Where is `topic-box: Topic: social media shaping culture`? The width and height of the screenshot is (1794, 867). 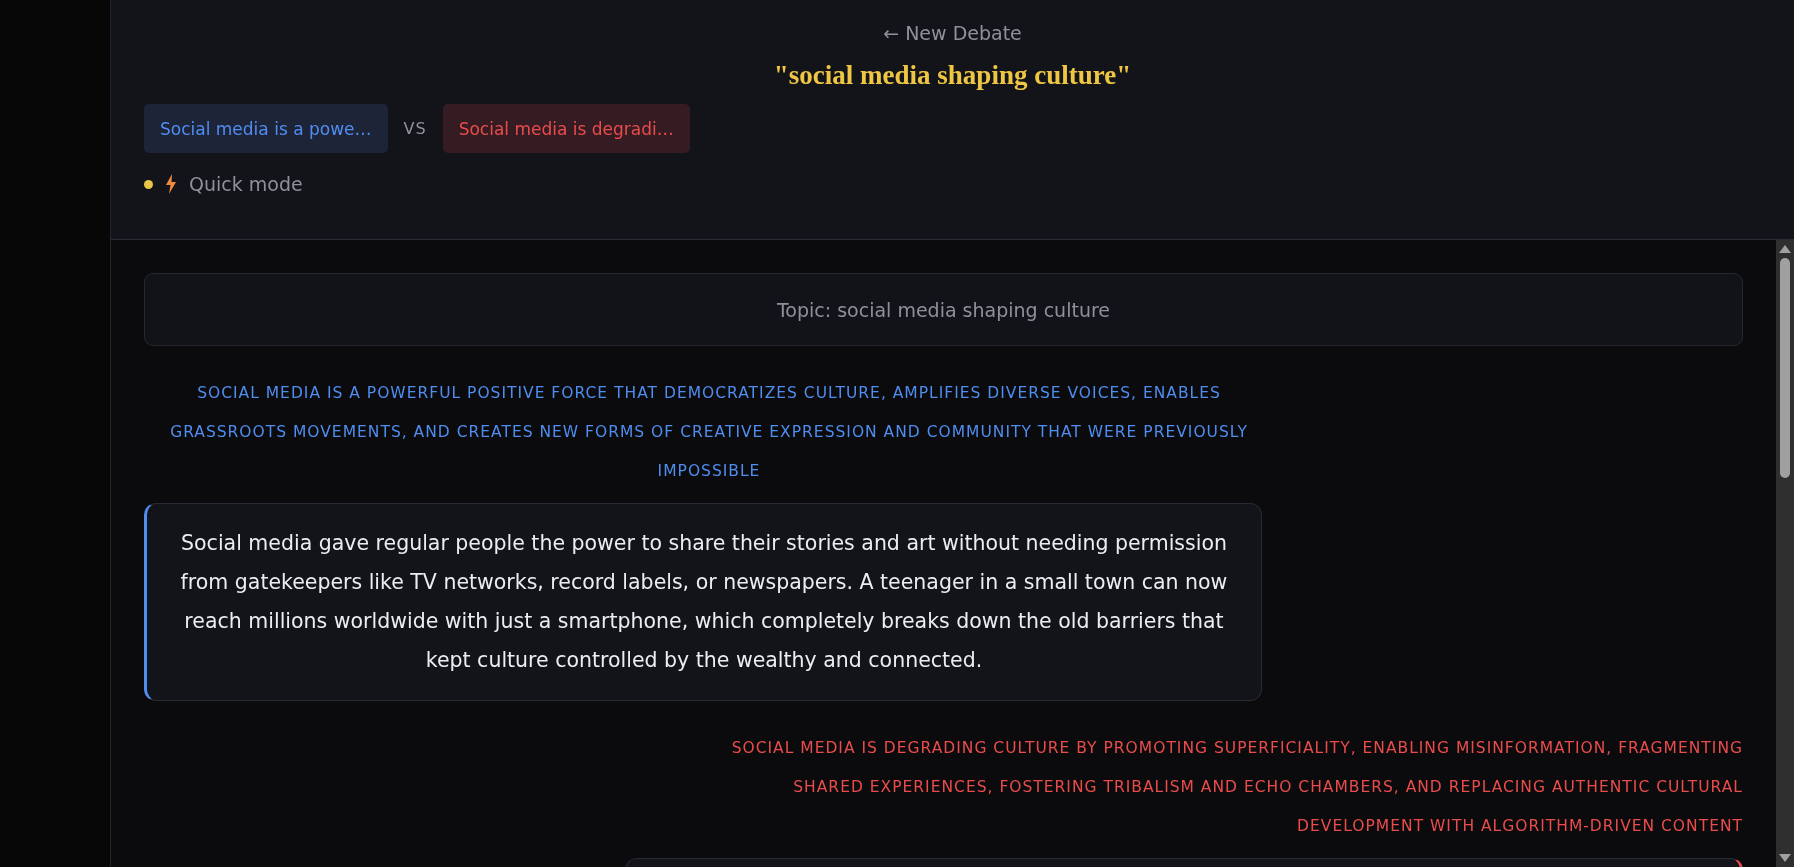 topic-box: Topic: social media shaping culture is located at coordinates (943, 309).